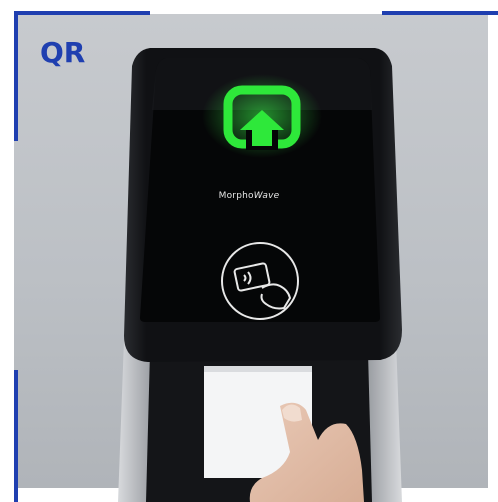 This screenshot has height=502, width=498. Describe the element at coordinates (249, 196) in the screenshot. I see `device-brand-label: MorphoWave` at that location.